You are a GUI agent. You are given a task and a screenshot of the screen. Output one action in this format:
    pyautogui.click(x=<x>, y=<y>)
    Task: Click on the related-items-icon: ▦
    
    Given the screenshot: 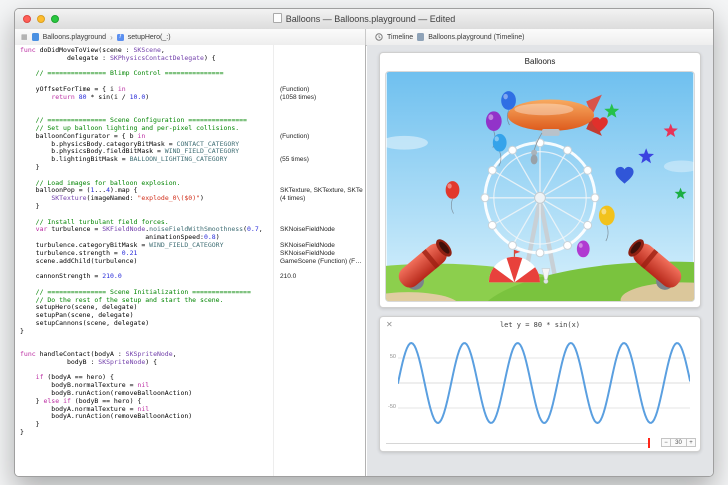 What is the action you would take?
    pyautogui.click(x=24, y=37)
    